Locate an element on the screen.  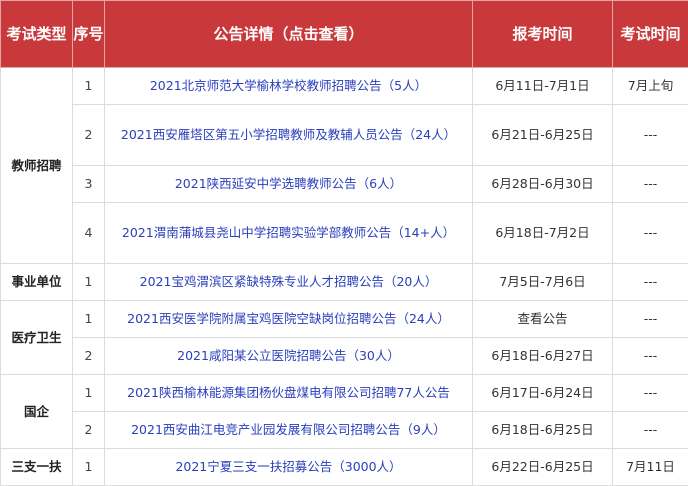
notice-link: 2021咸阳某公立医院招聘公告（30人） is located at coordinates (288, 355).